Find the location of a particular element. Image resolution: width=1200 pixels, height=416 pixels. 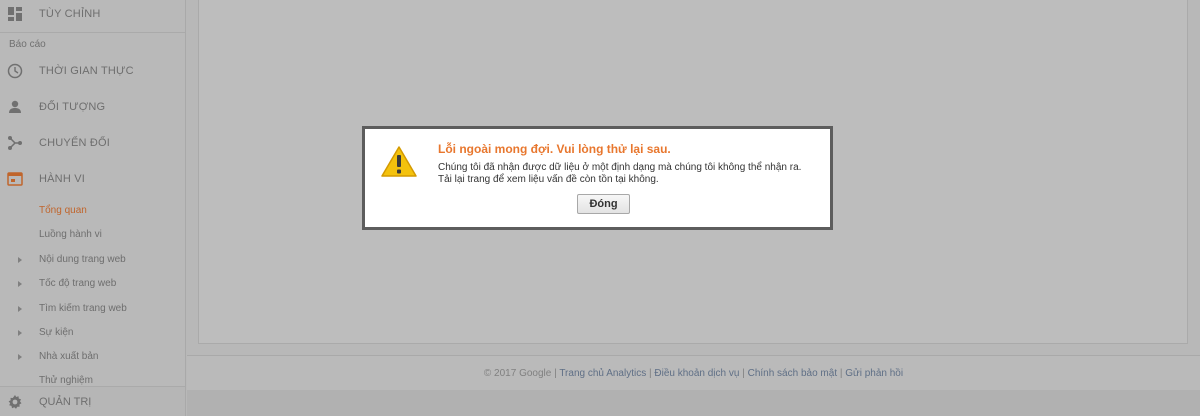

footer-link-feedback: Gửi phản hồi is located at coordinates (874, 373).